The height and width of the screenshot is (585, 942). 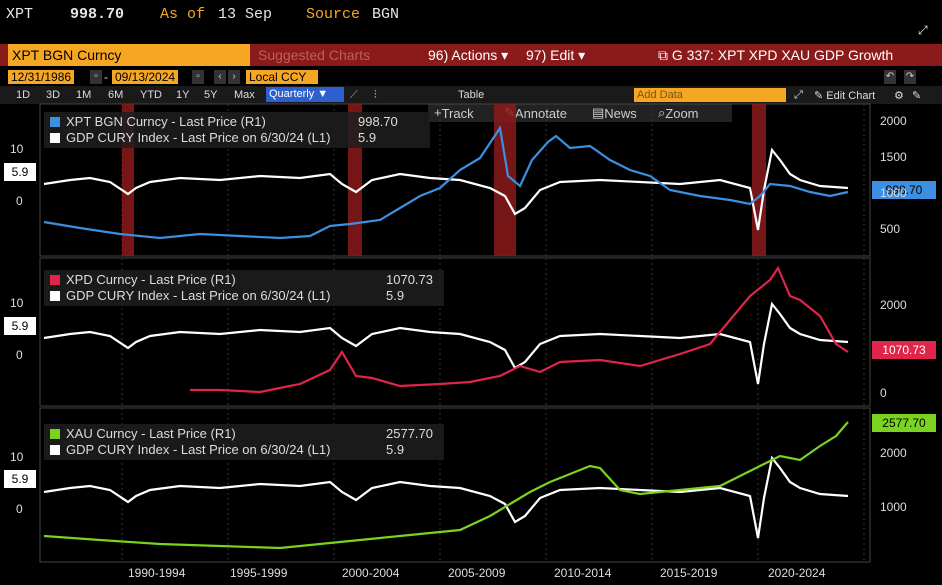 I want to click on legend-value: 1070.73, so click(x=409, y=279).